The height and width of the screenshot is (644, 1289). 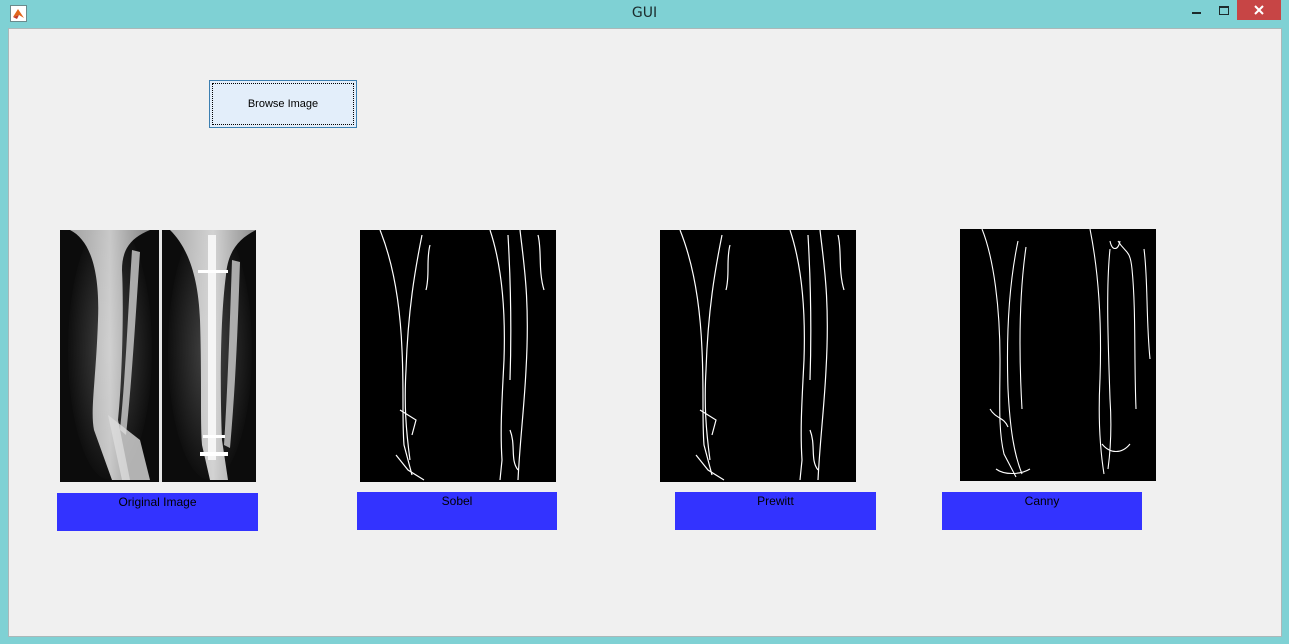 I want to click on maximize-icon, so click(x=1224, y=10).